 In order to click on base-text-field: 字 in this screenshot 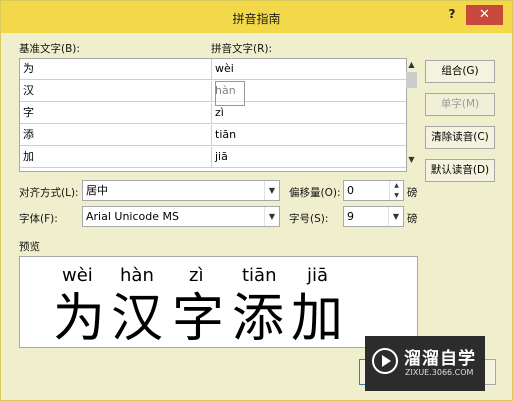, I will do `click(116, 113)`.